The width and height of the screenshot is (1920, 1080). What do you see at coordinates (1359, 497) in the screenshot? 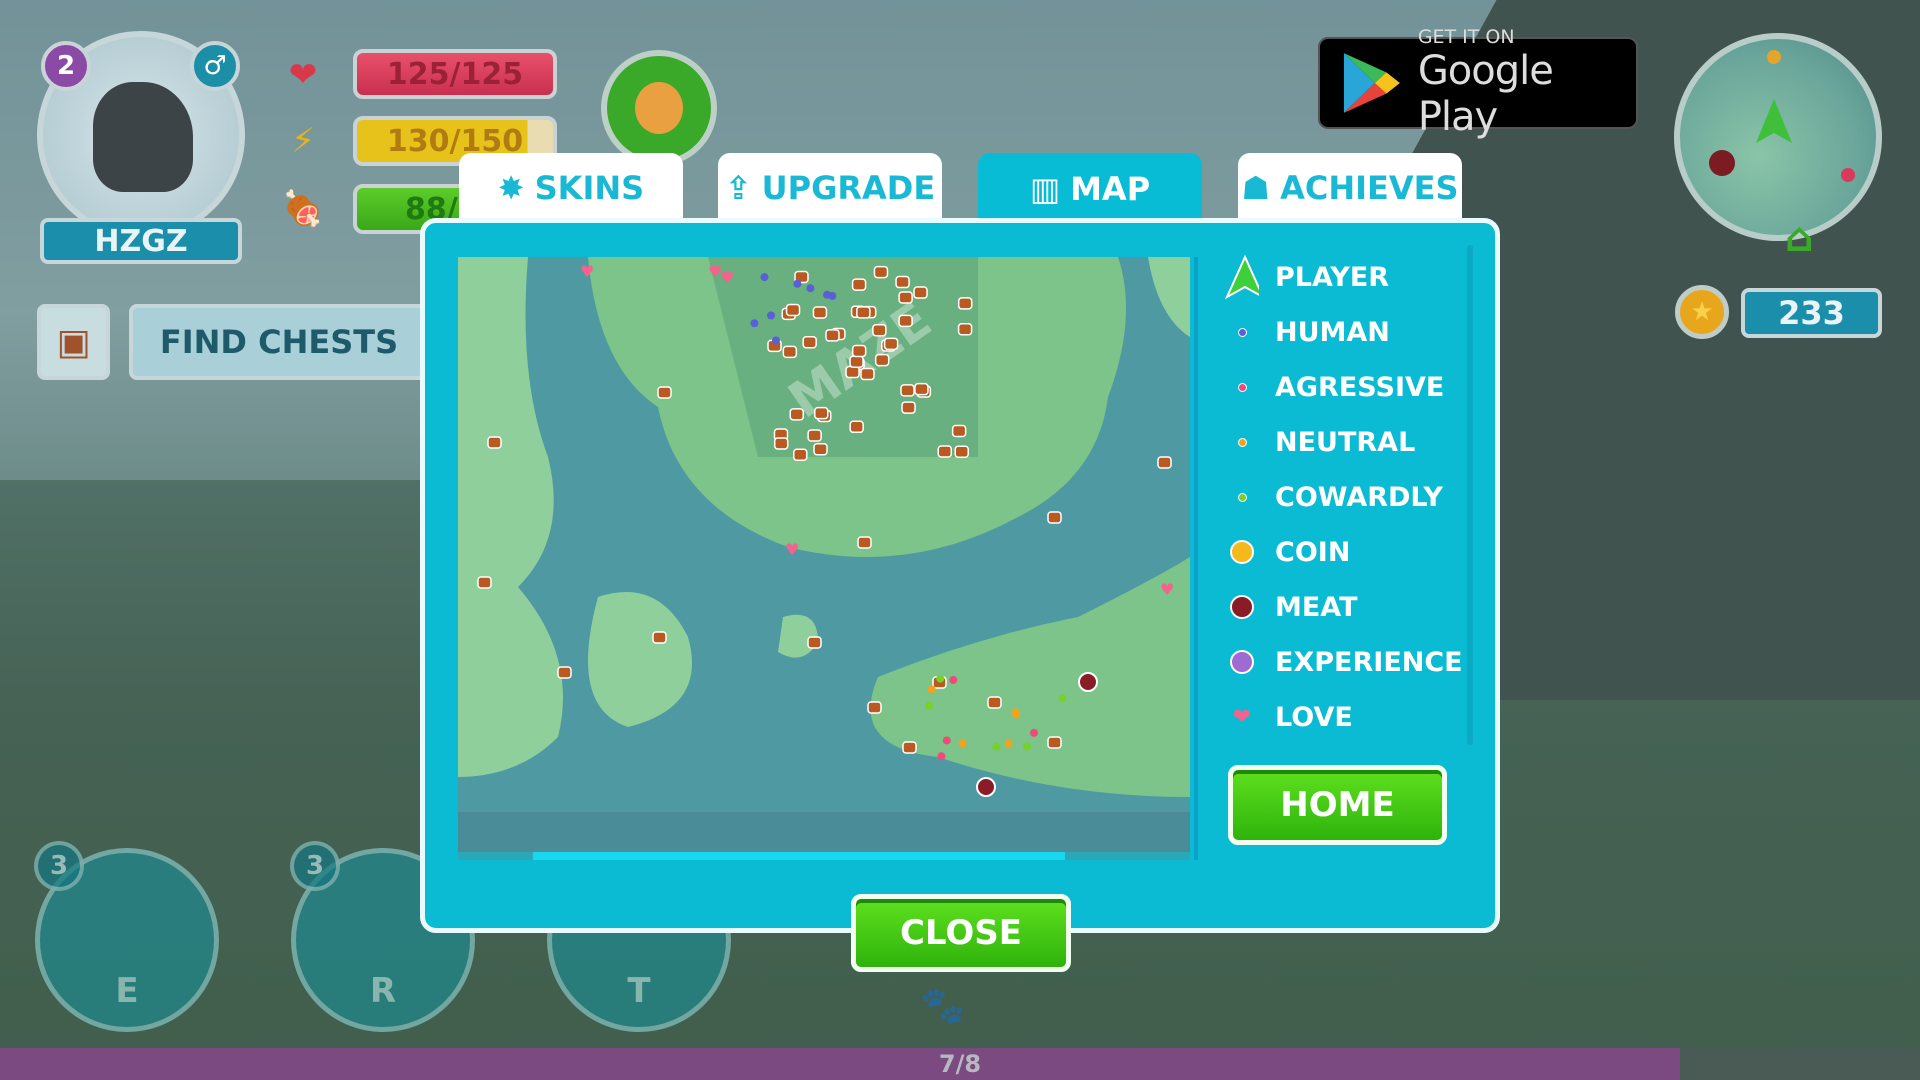
I see `legend-label: COWARDLY` at bounding box center [1359, 497].